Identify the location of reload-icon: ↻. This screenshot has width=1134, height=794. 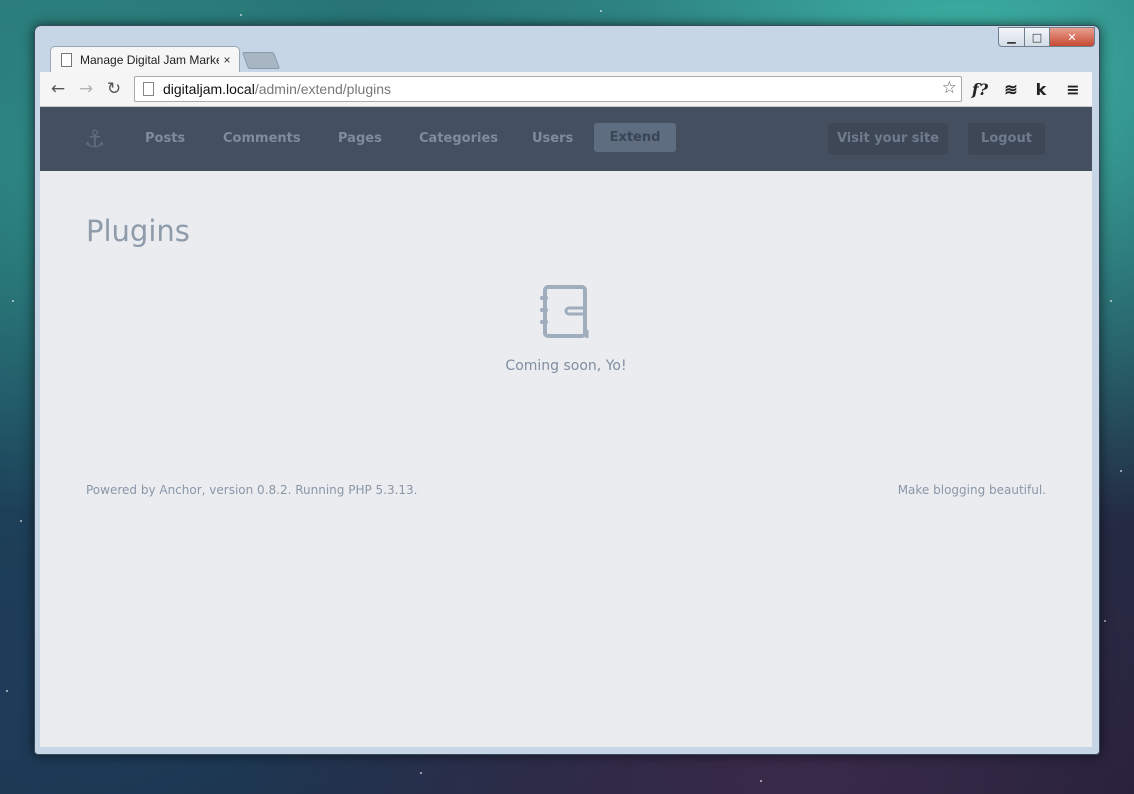
(114, 89).